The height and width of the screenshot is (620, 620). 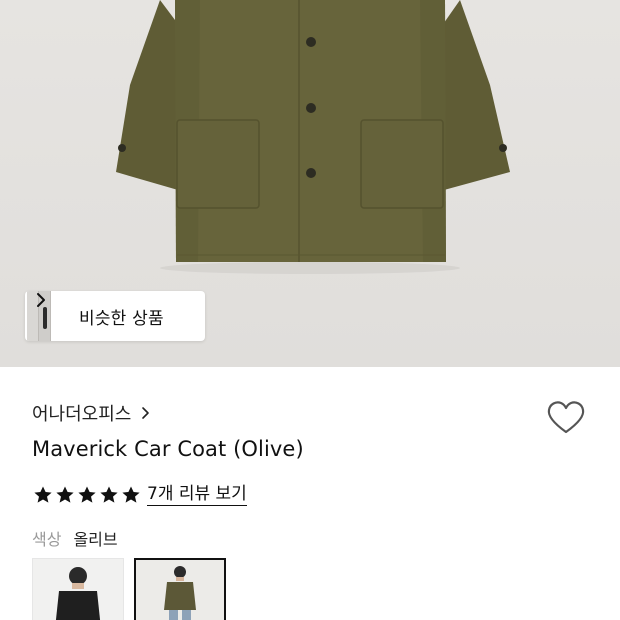 I want to click on color-swatch-list, so click(x=134, y=589).